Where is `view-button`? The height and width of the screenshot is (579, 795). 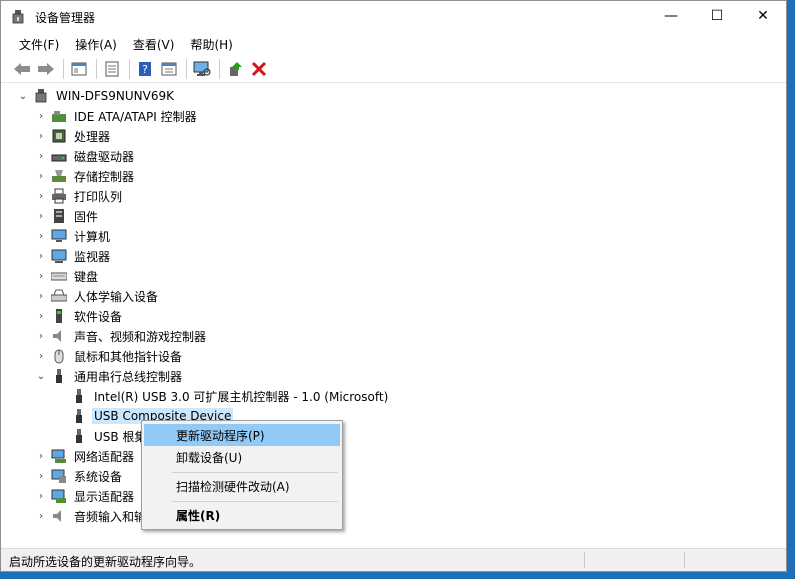
view-button is located at coordinates (169, 69).